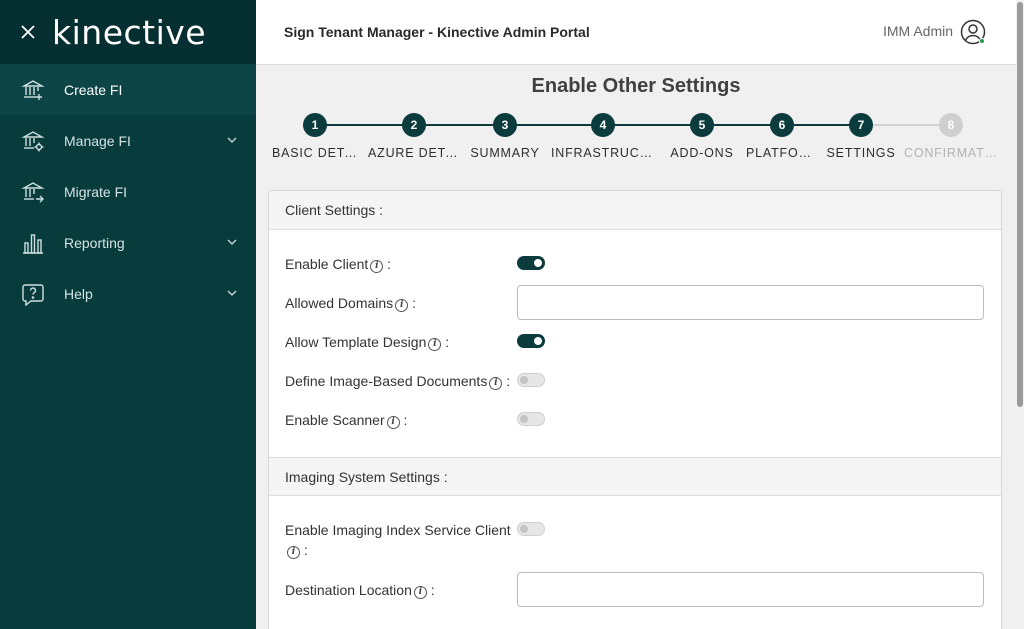 This screenshot has height=629, width=1024. Describe the element at coordinates (128, 89) in the screenshot. I see `sidebar-item-create-fi: Create FI` at that location.